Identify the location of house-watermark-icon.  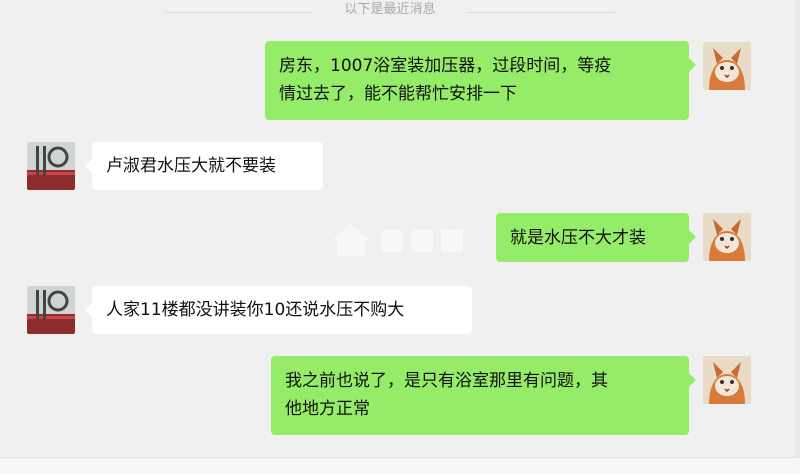
(410, 237).